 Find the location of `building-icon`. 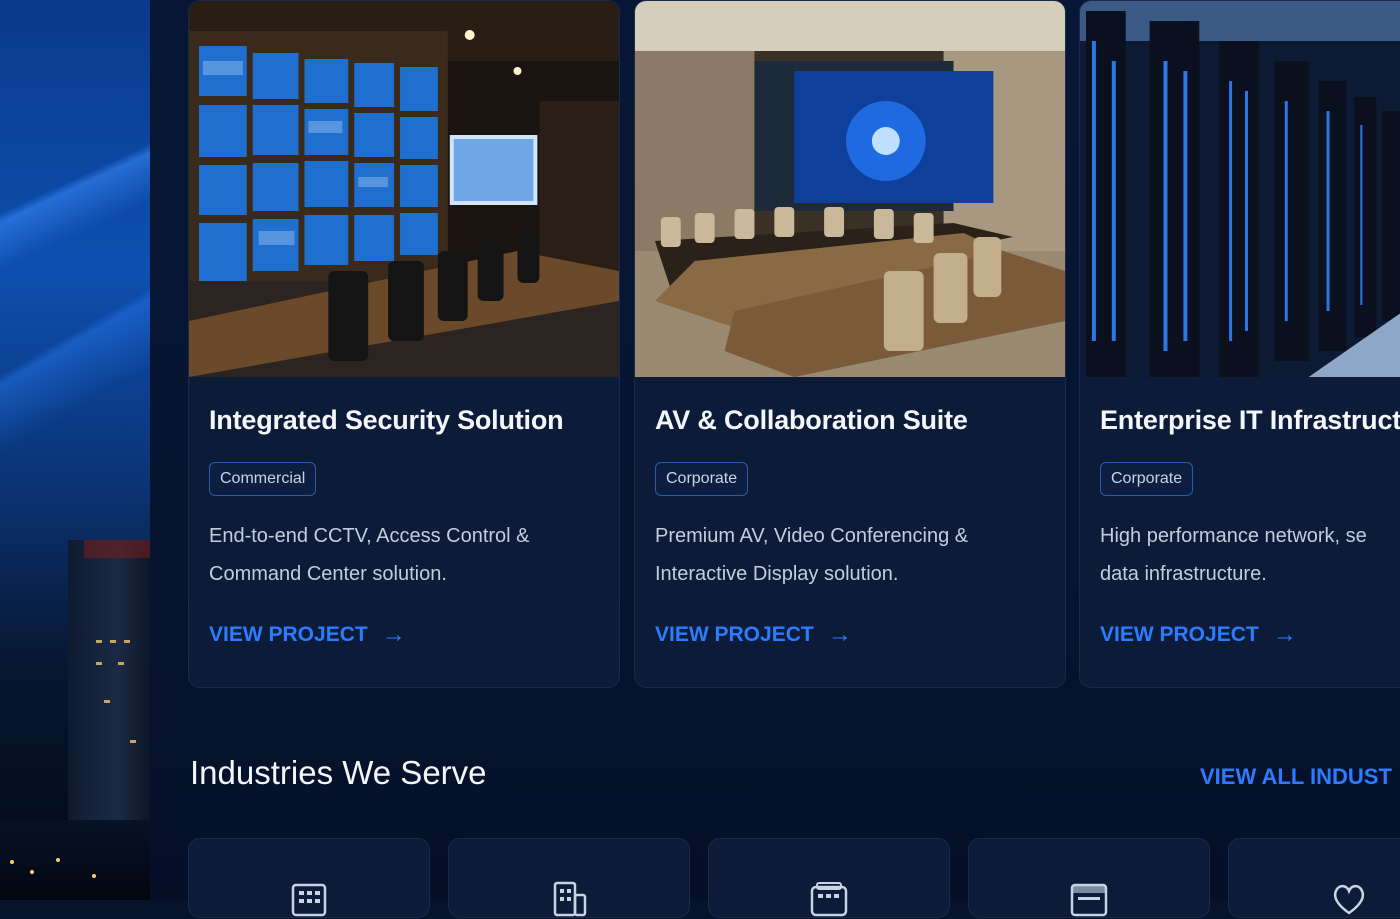

building-icon is located at coordinates (309, 898).